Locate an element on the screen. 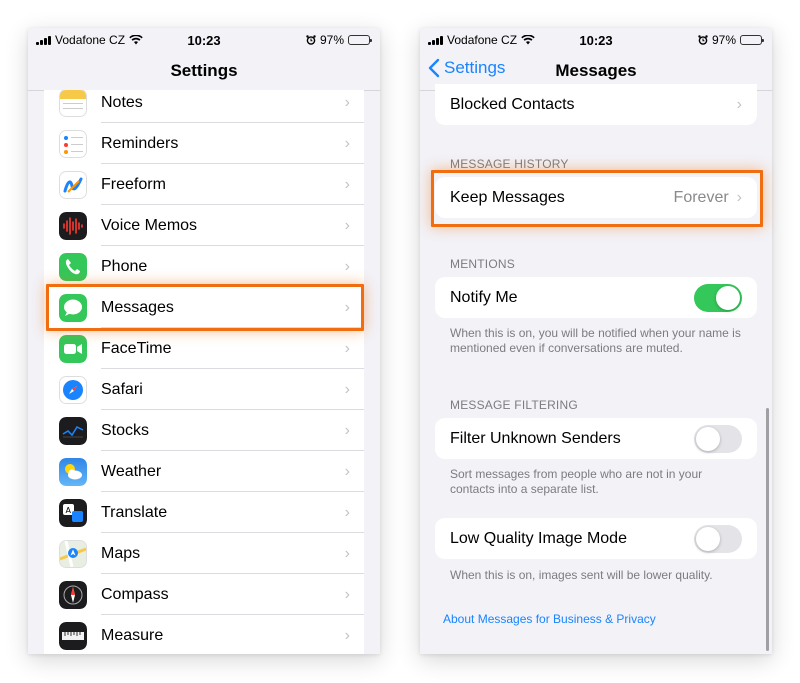  nav-bar: Settings is located at coordinates (204, 71).